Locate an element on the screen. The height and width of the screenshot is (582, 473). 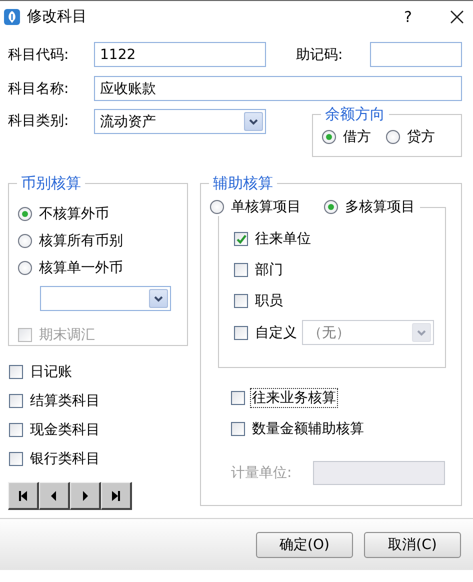
radio-label: 不核算外币 is located at coordinates (74, 214).